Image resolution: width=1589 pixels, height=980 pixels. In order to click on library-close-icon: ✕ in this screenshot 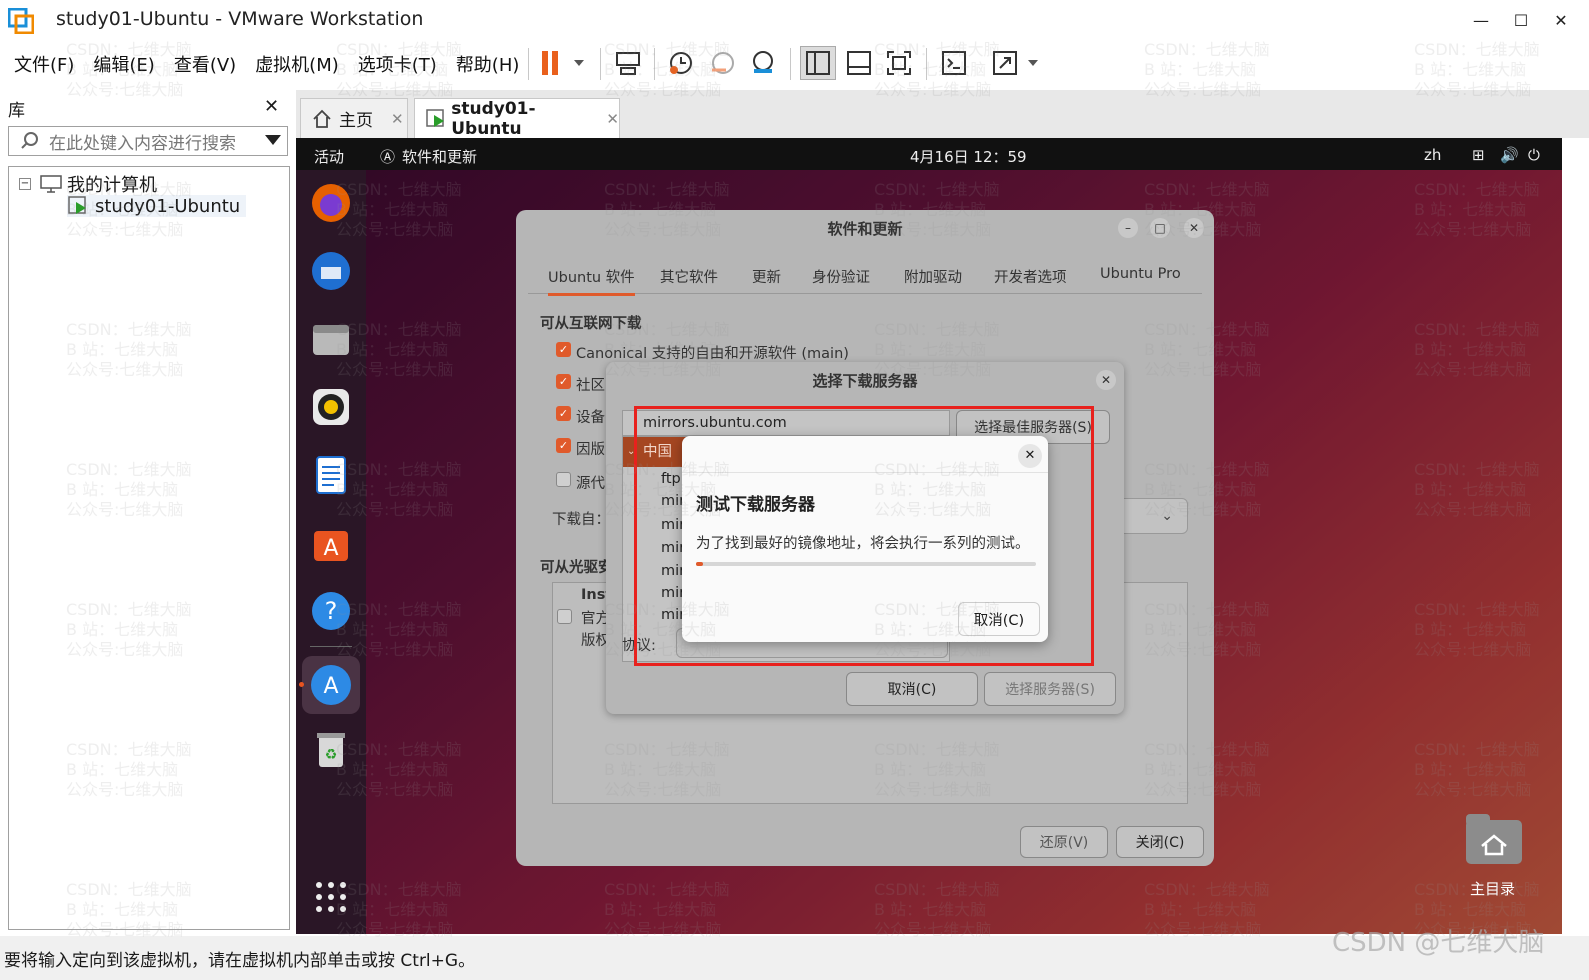, I will do `click(271, 106)`.